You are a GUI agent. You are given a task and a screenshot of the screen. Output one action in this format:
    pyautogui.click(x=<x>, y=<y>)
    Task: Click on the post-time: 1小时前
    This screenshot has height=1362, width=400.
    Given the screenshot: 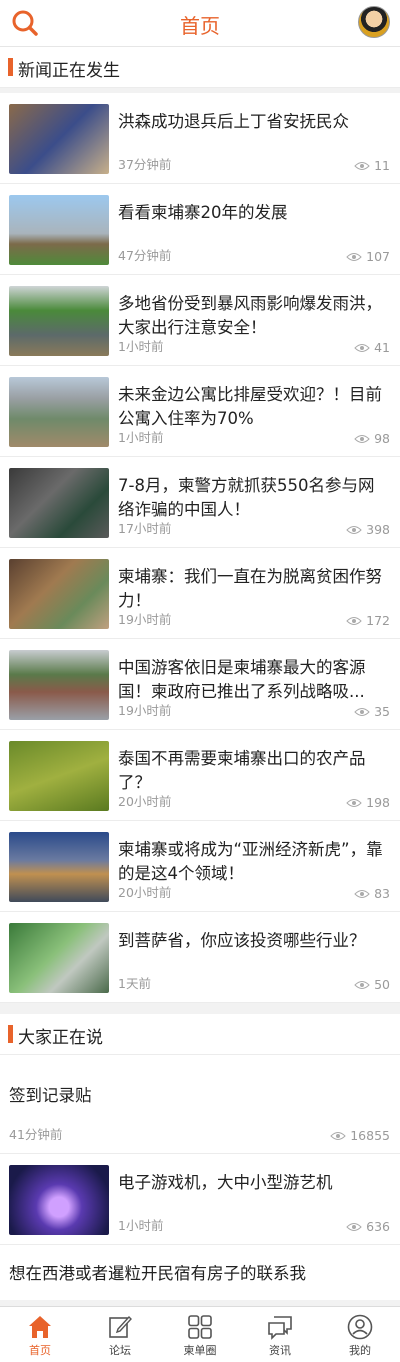 What is the action you would take?
    pyautogui.click(x=141, y=1225)
    